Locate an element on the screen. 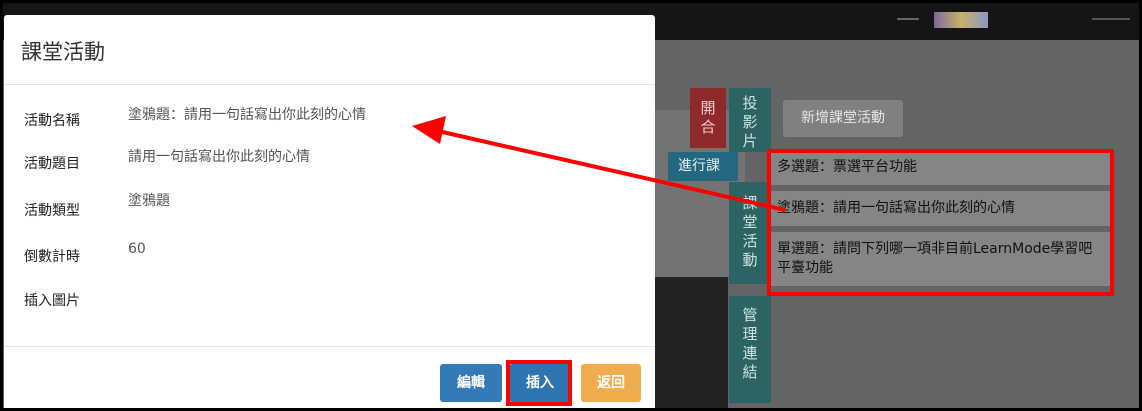  tab-slides: 投 影 片 is located at coordinates (750, 120).